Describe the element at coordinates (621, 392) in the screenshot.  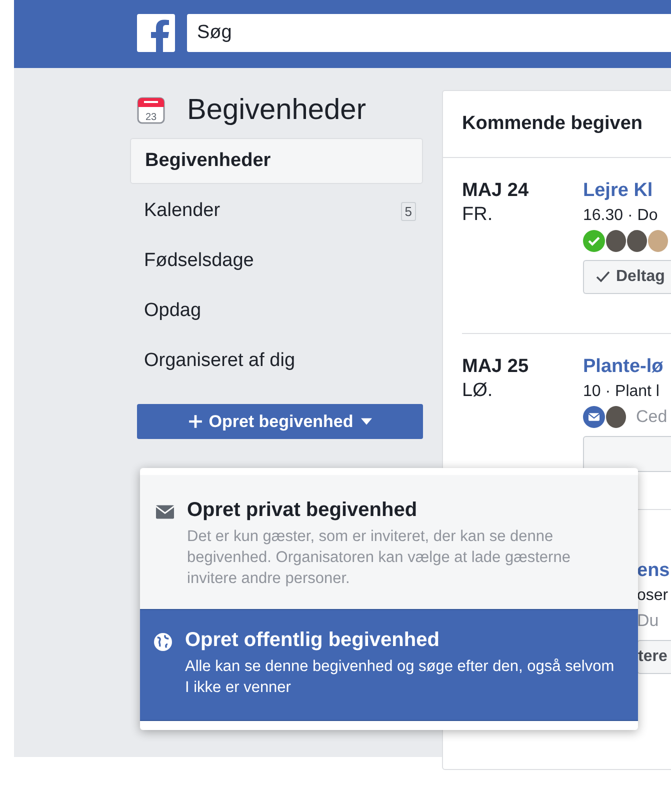
I see `event-details: 10 · Plant l` at that location.